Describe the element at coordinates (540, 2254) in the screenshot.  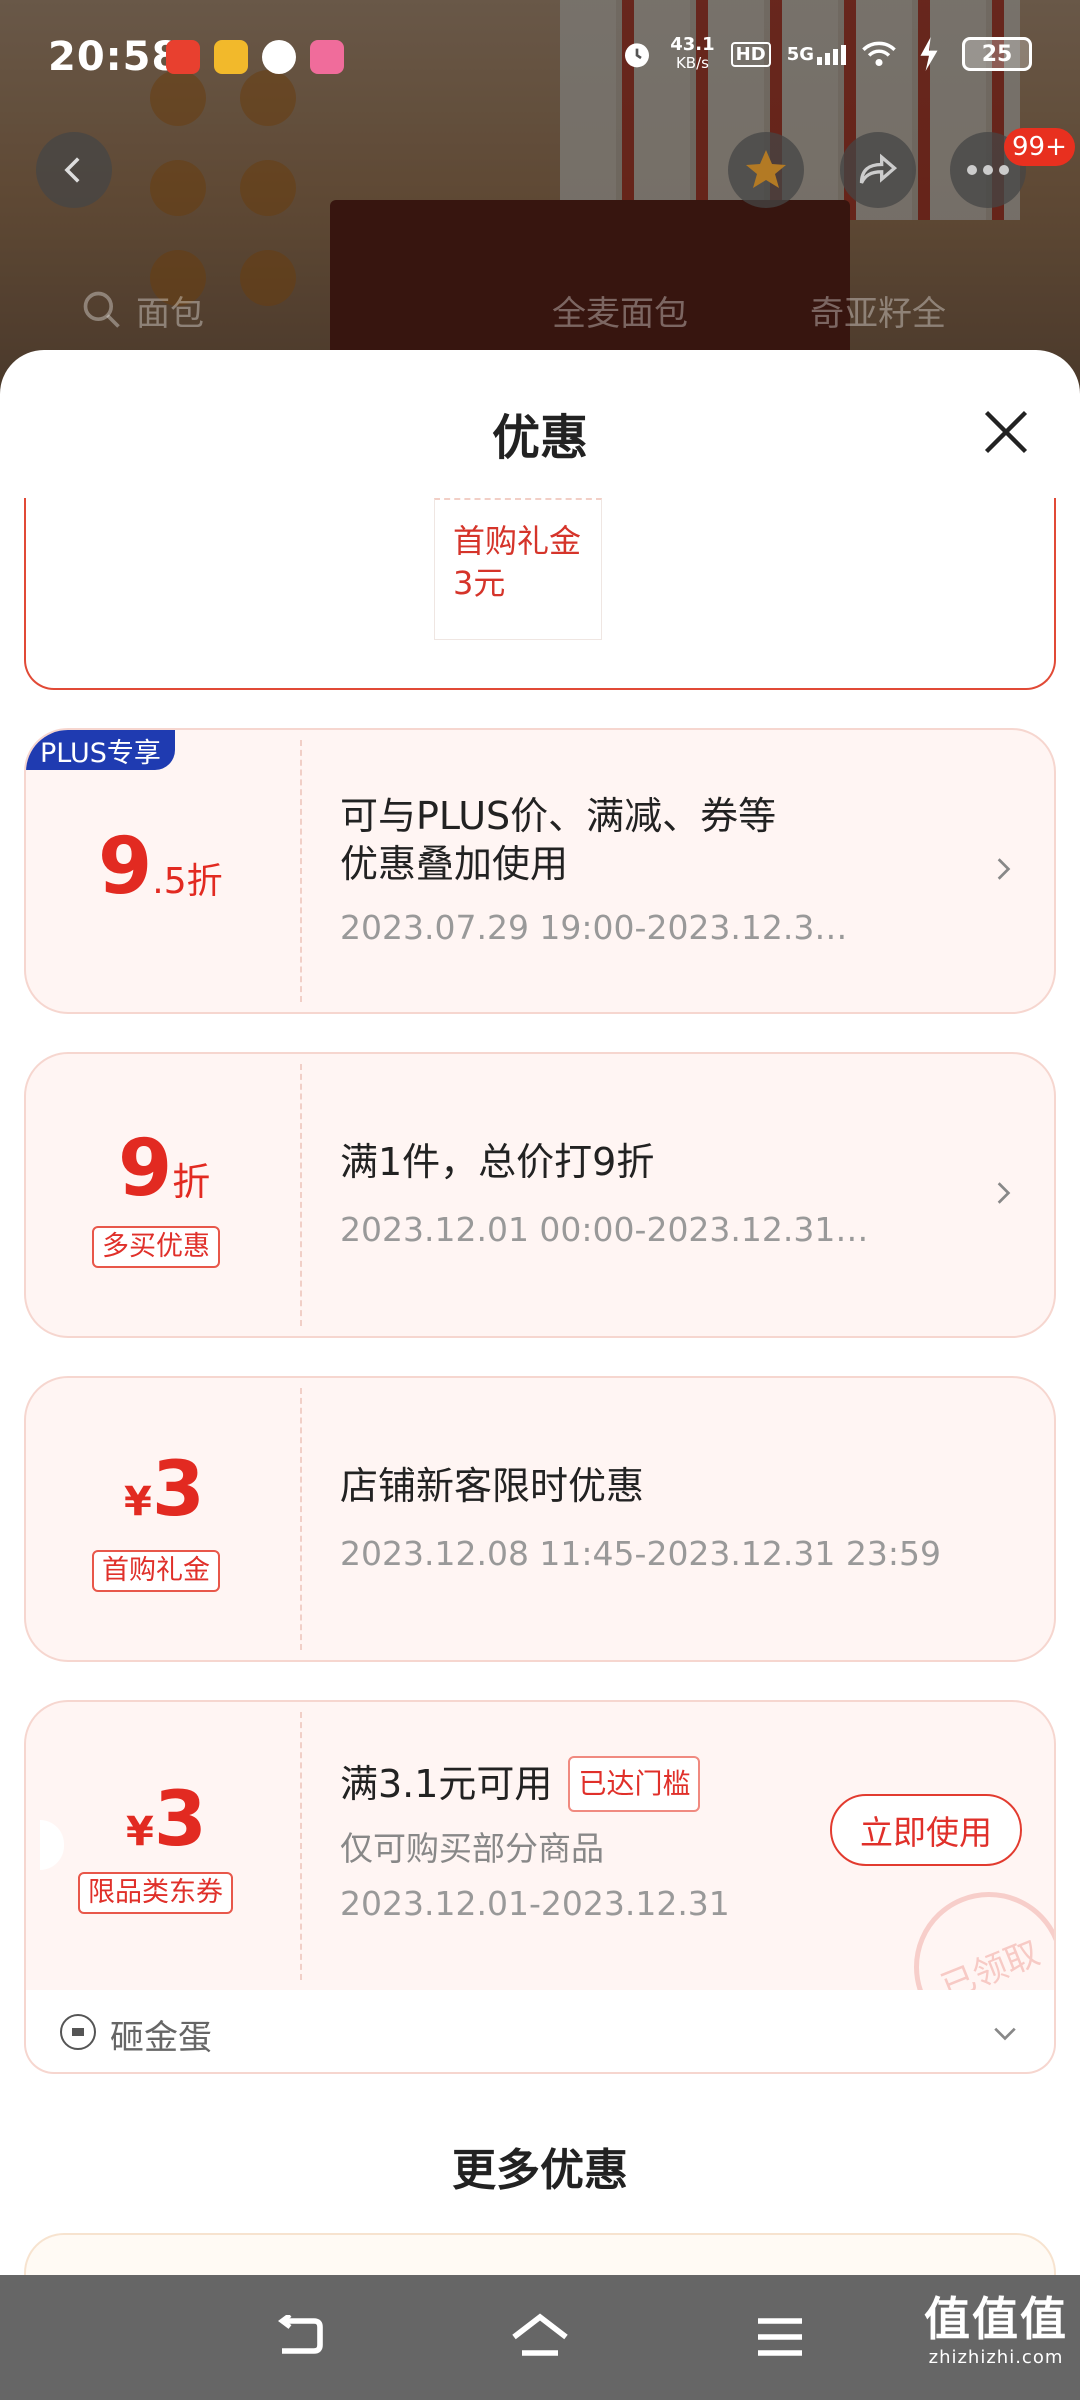
I see `peek-coupon` at that location.